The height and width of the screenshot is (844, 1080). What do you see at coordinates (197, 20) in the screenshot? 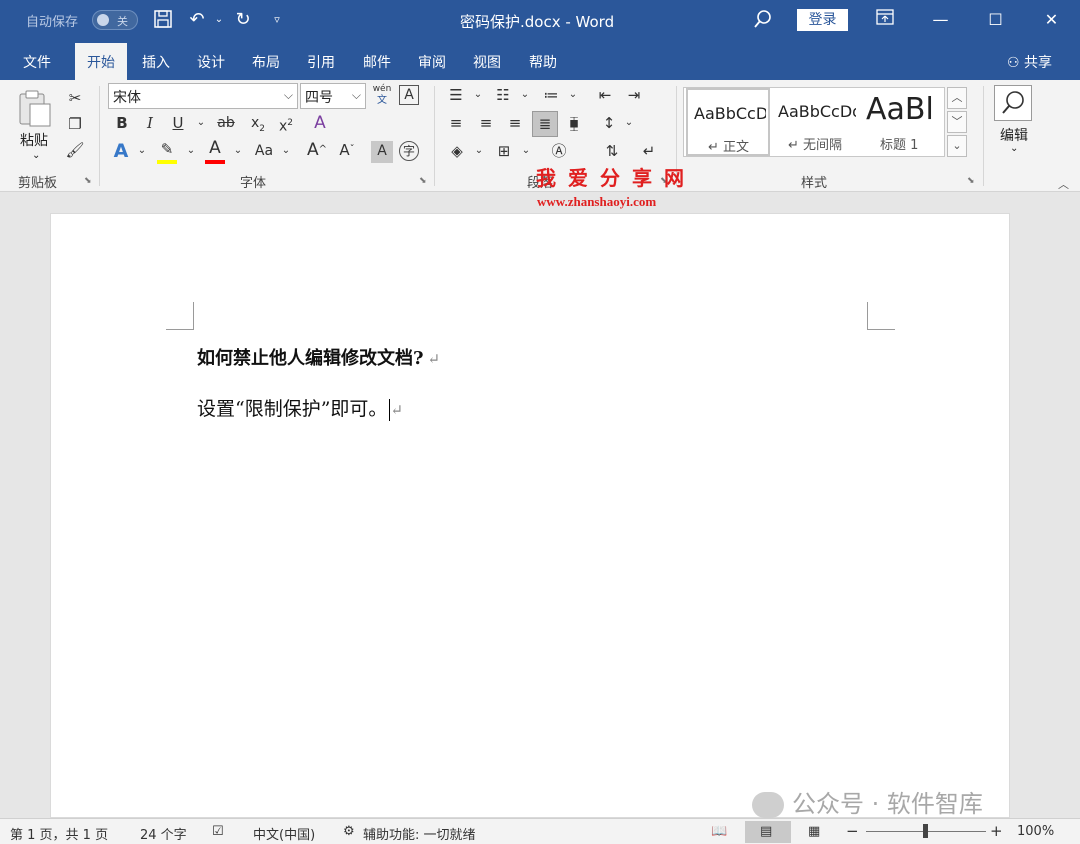
I see `undo-icon: ↶` at bounding box center [197, 20].